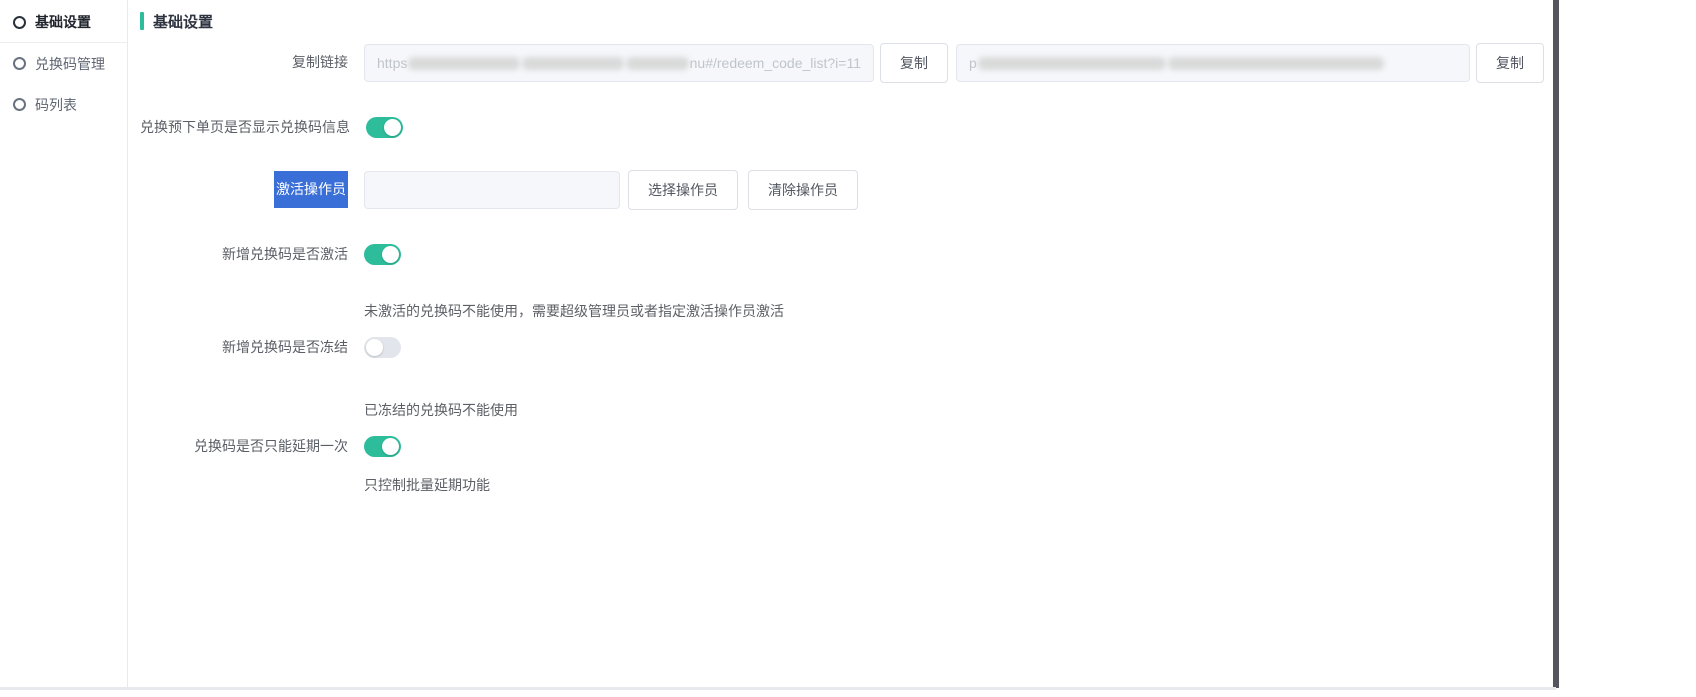 The image size is (1696, 697). I want to click on activate-operator-row: 激活操作员 选择操作员 清除操作员, so click(845, 190).